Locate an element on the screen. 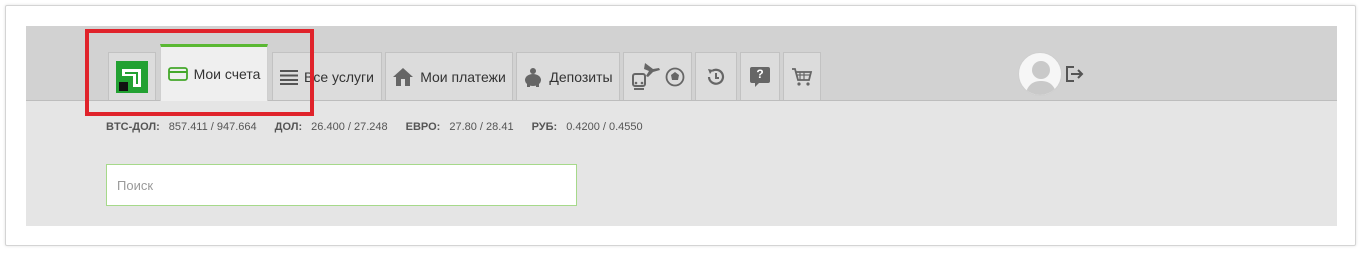 The height and width of the screenshot is (253, 1363). tab-cart is located at coordinates (802, 76).